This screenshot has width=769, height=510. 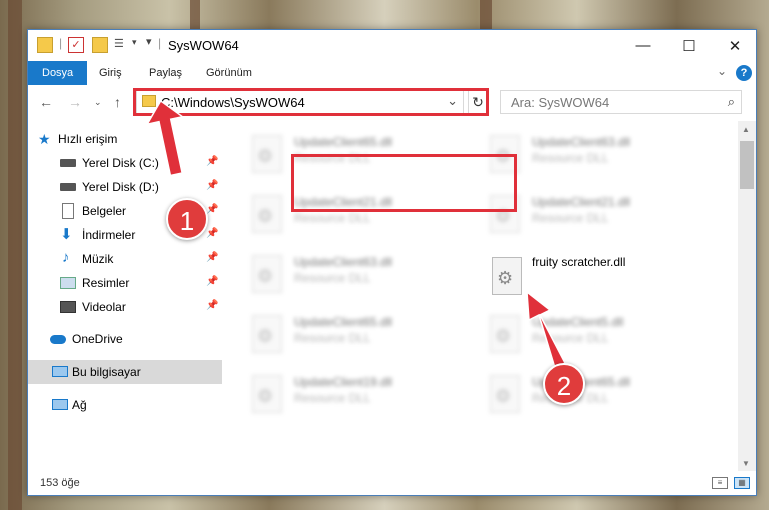 I want to click on scroll-down-icon: ▼, so click(x=746, y=463).